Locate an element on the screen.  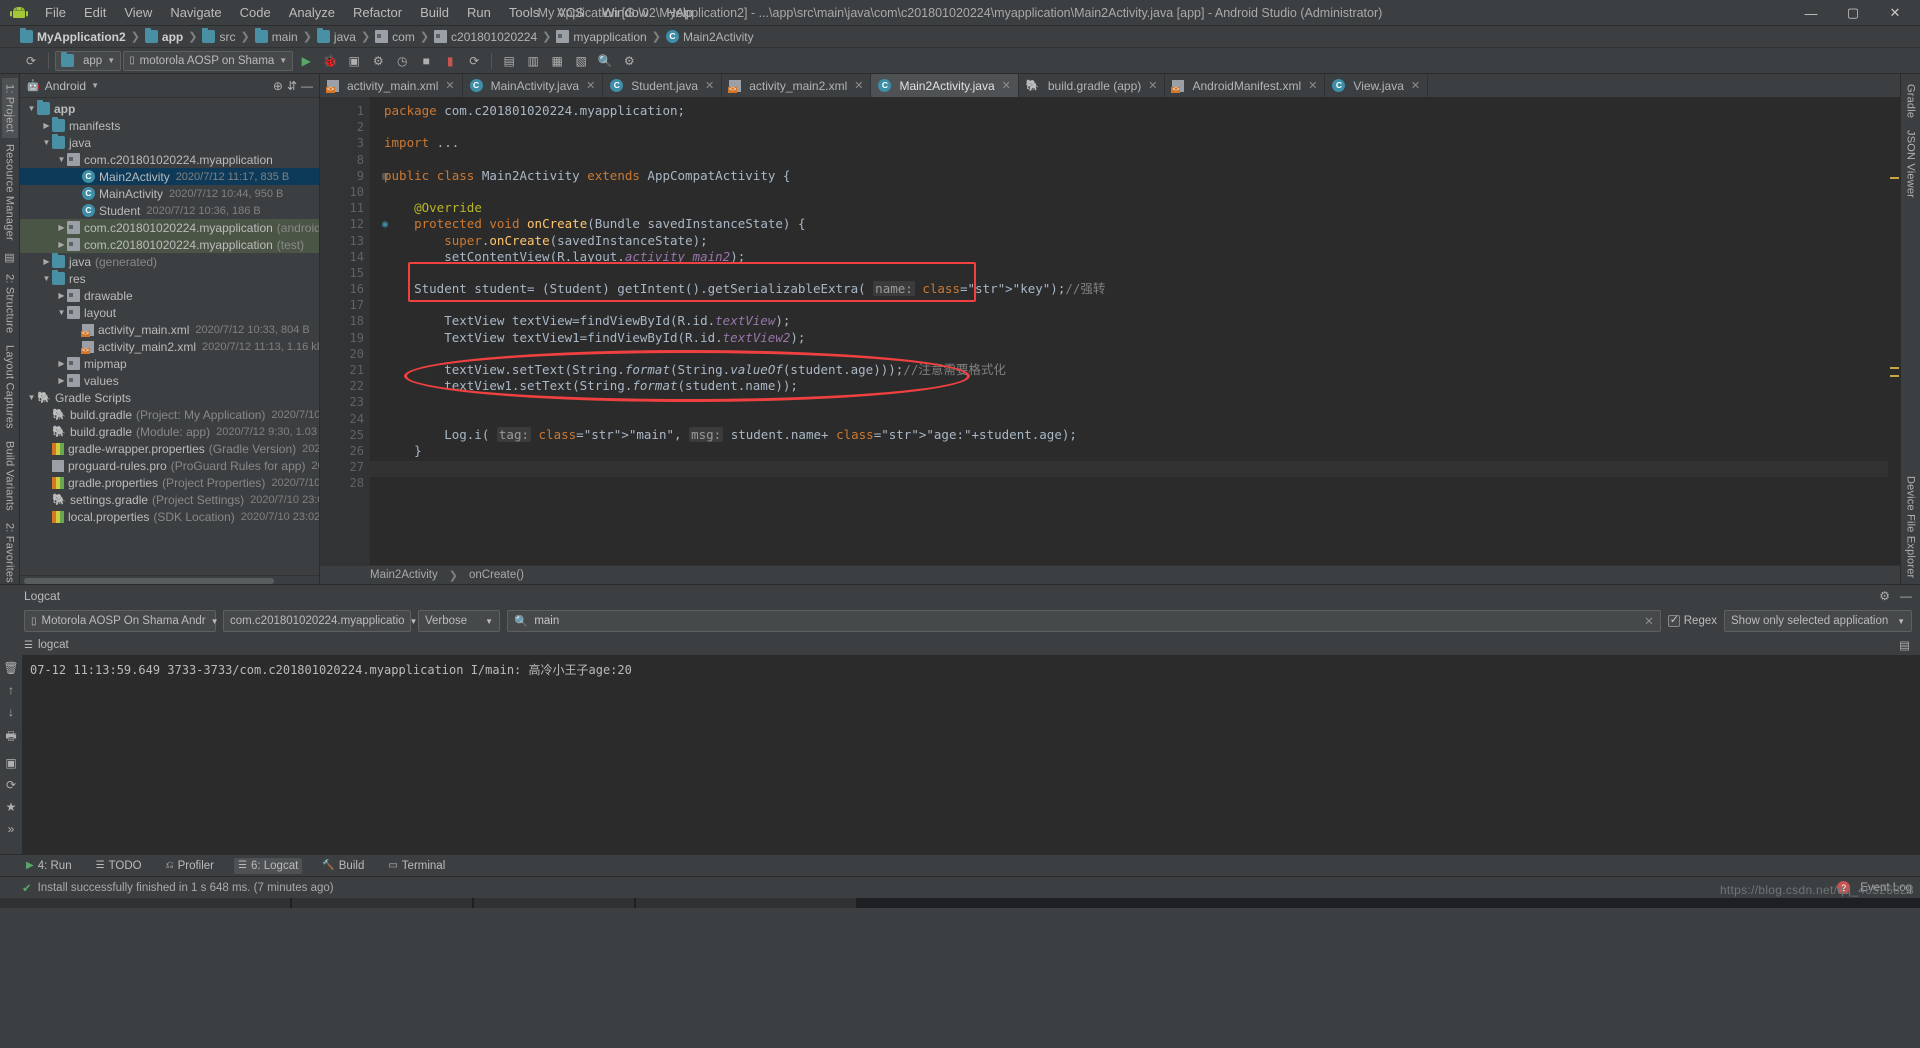
bottom-tab-todo: ☰ TODO is located at coordinates (119, 866).